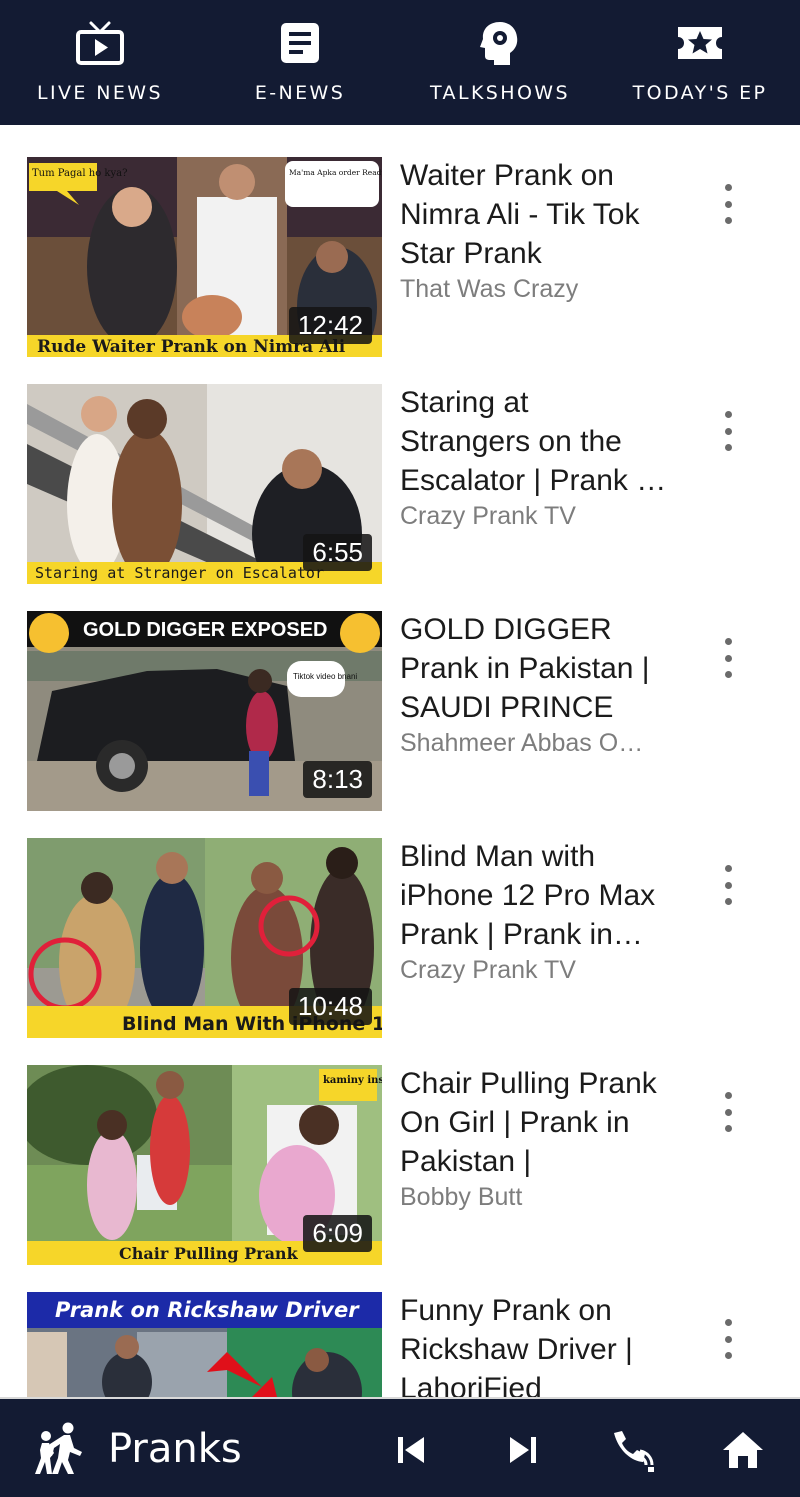 This screenshot has height=1497, width=800. I want to click on article-icon, so click(300, 43).